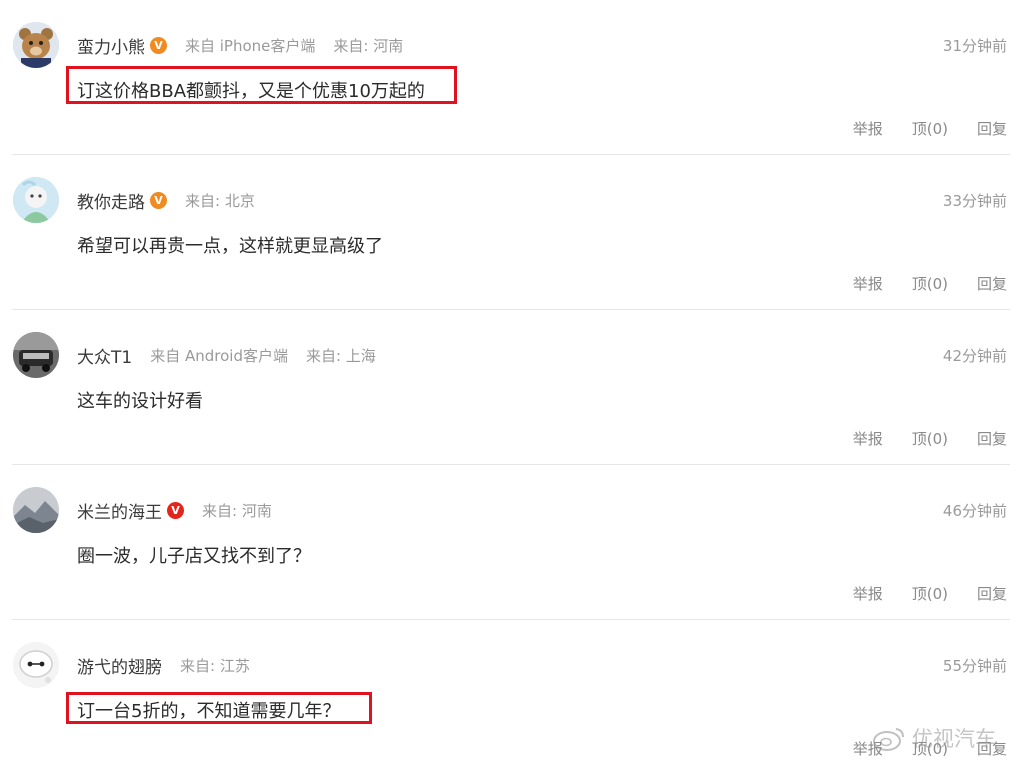 The height and width of the screenshot is (775, 1024). I want to click on source-client: 来自 iPhone客户端, so click(250, 45).